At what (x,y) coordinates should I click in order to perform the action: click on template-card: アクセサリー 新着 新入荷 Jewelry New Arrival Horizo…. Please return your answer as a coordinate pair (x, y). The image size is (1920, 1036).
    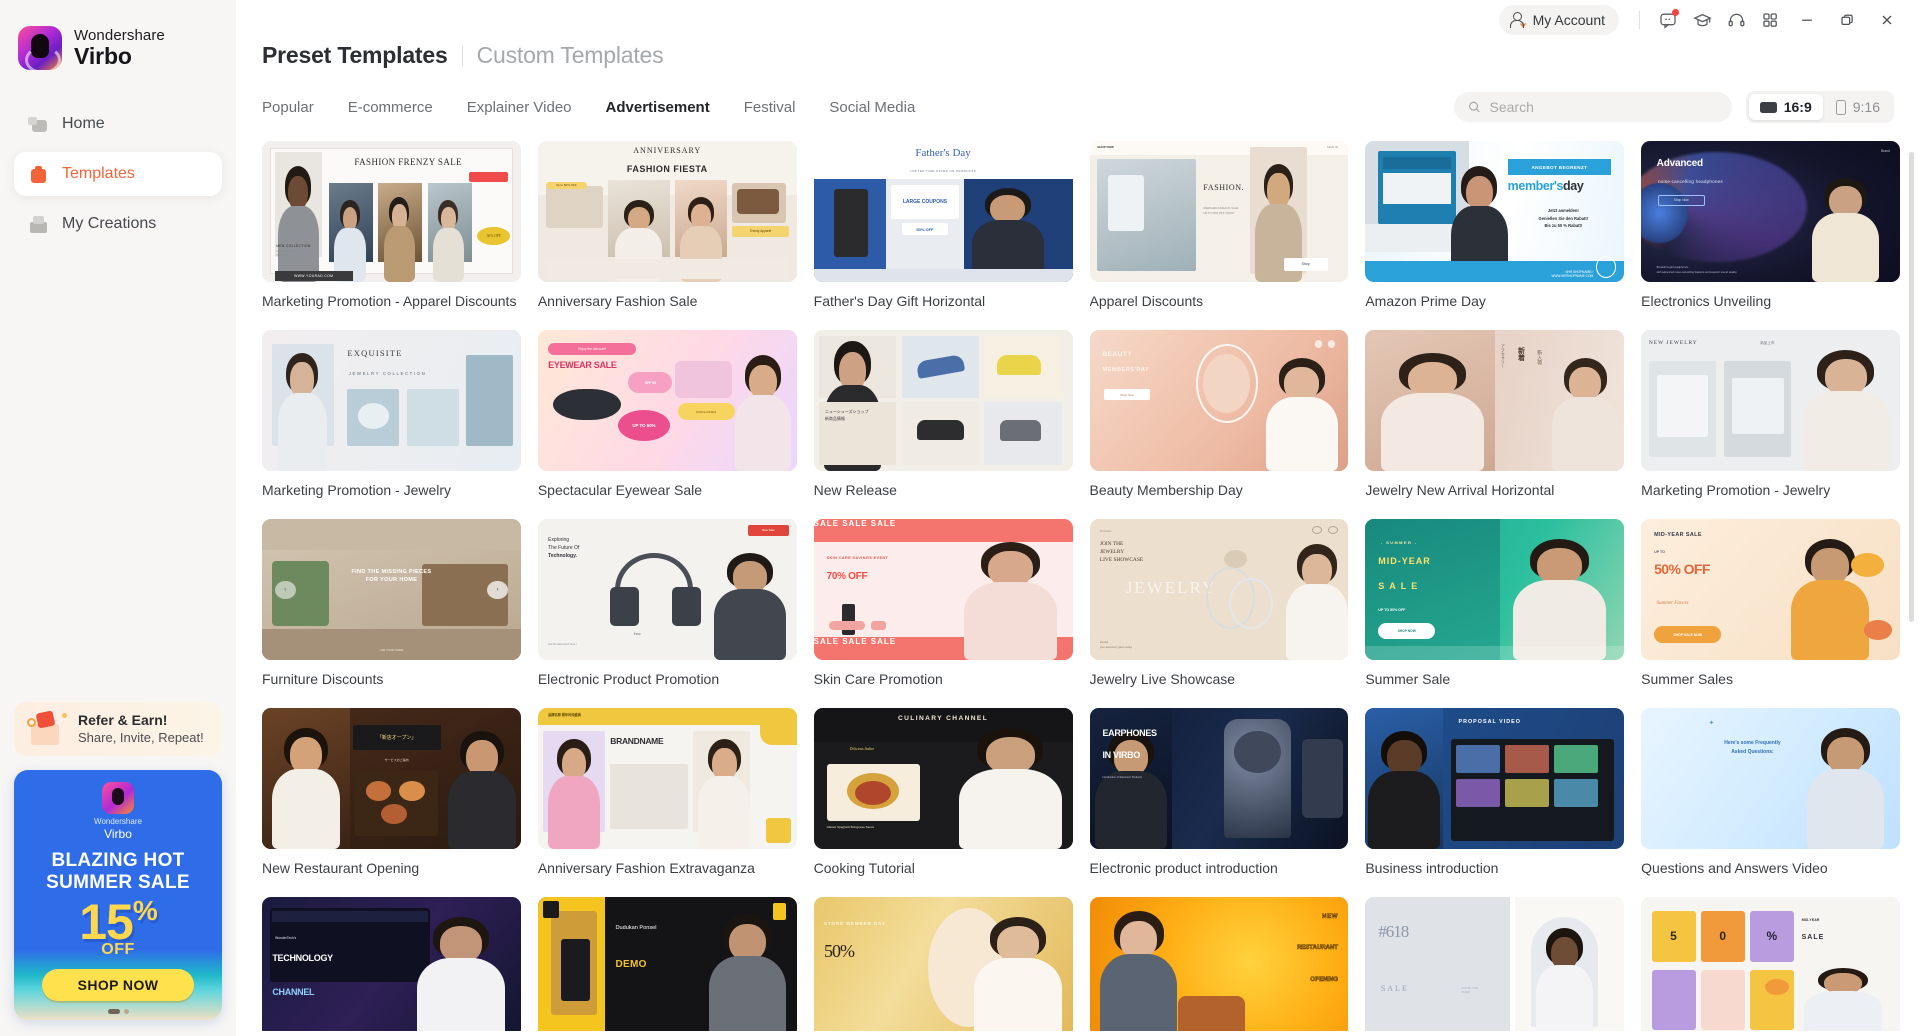
    Looking at the image, I should click on (1495, 424).